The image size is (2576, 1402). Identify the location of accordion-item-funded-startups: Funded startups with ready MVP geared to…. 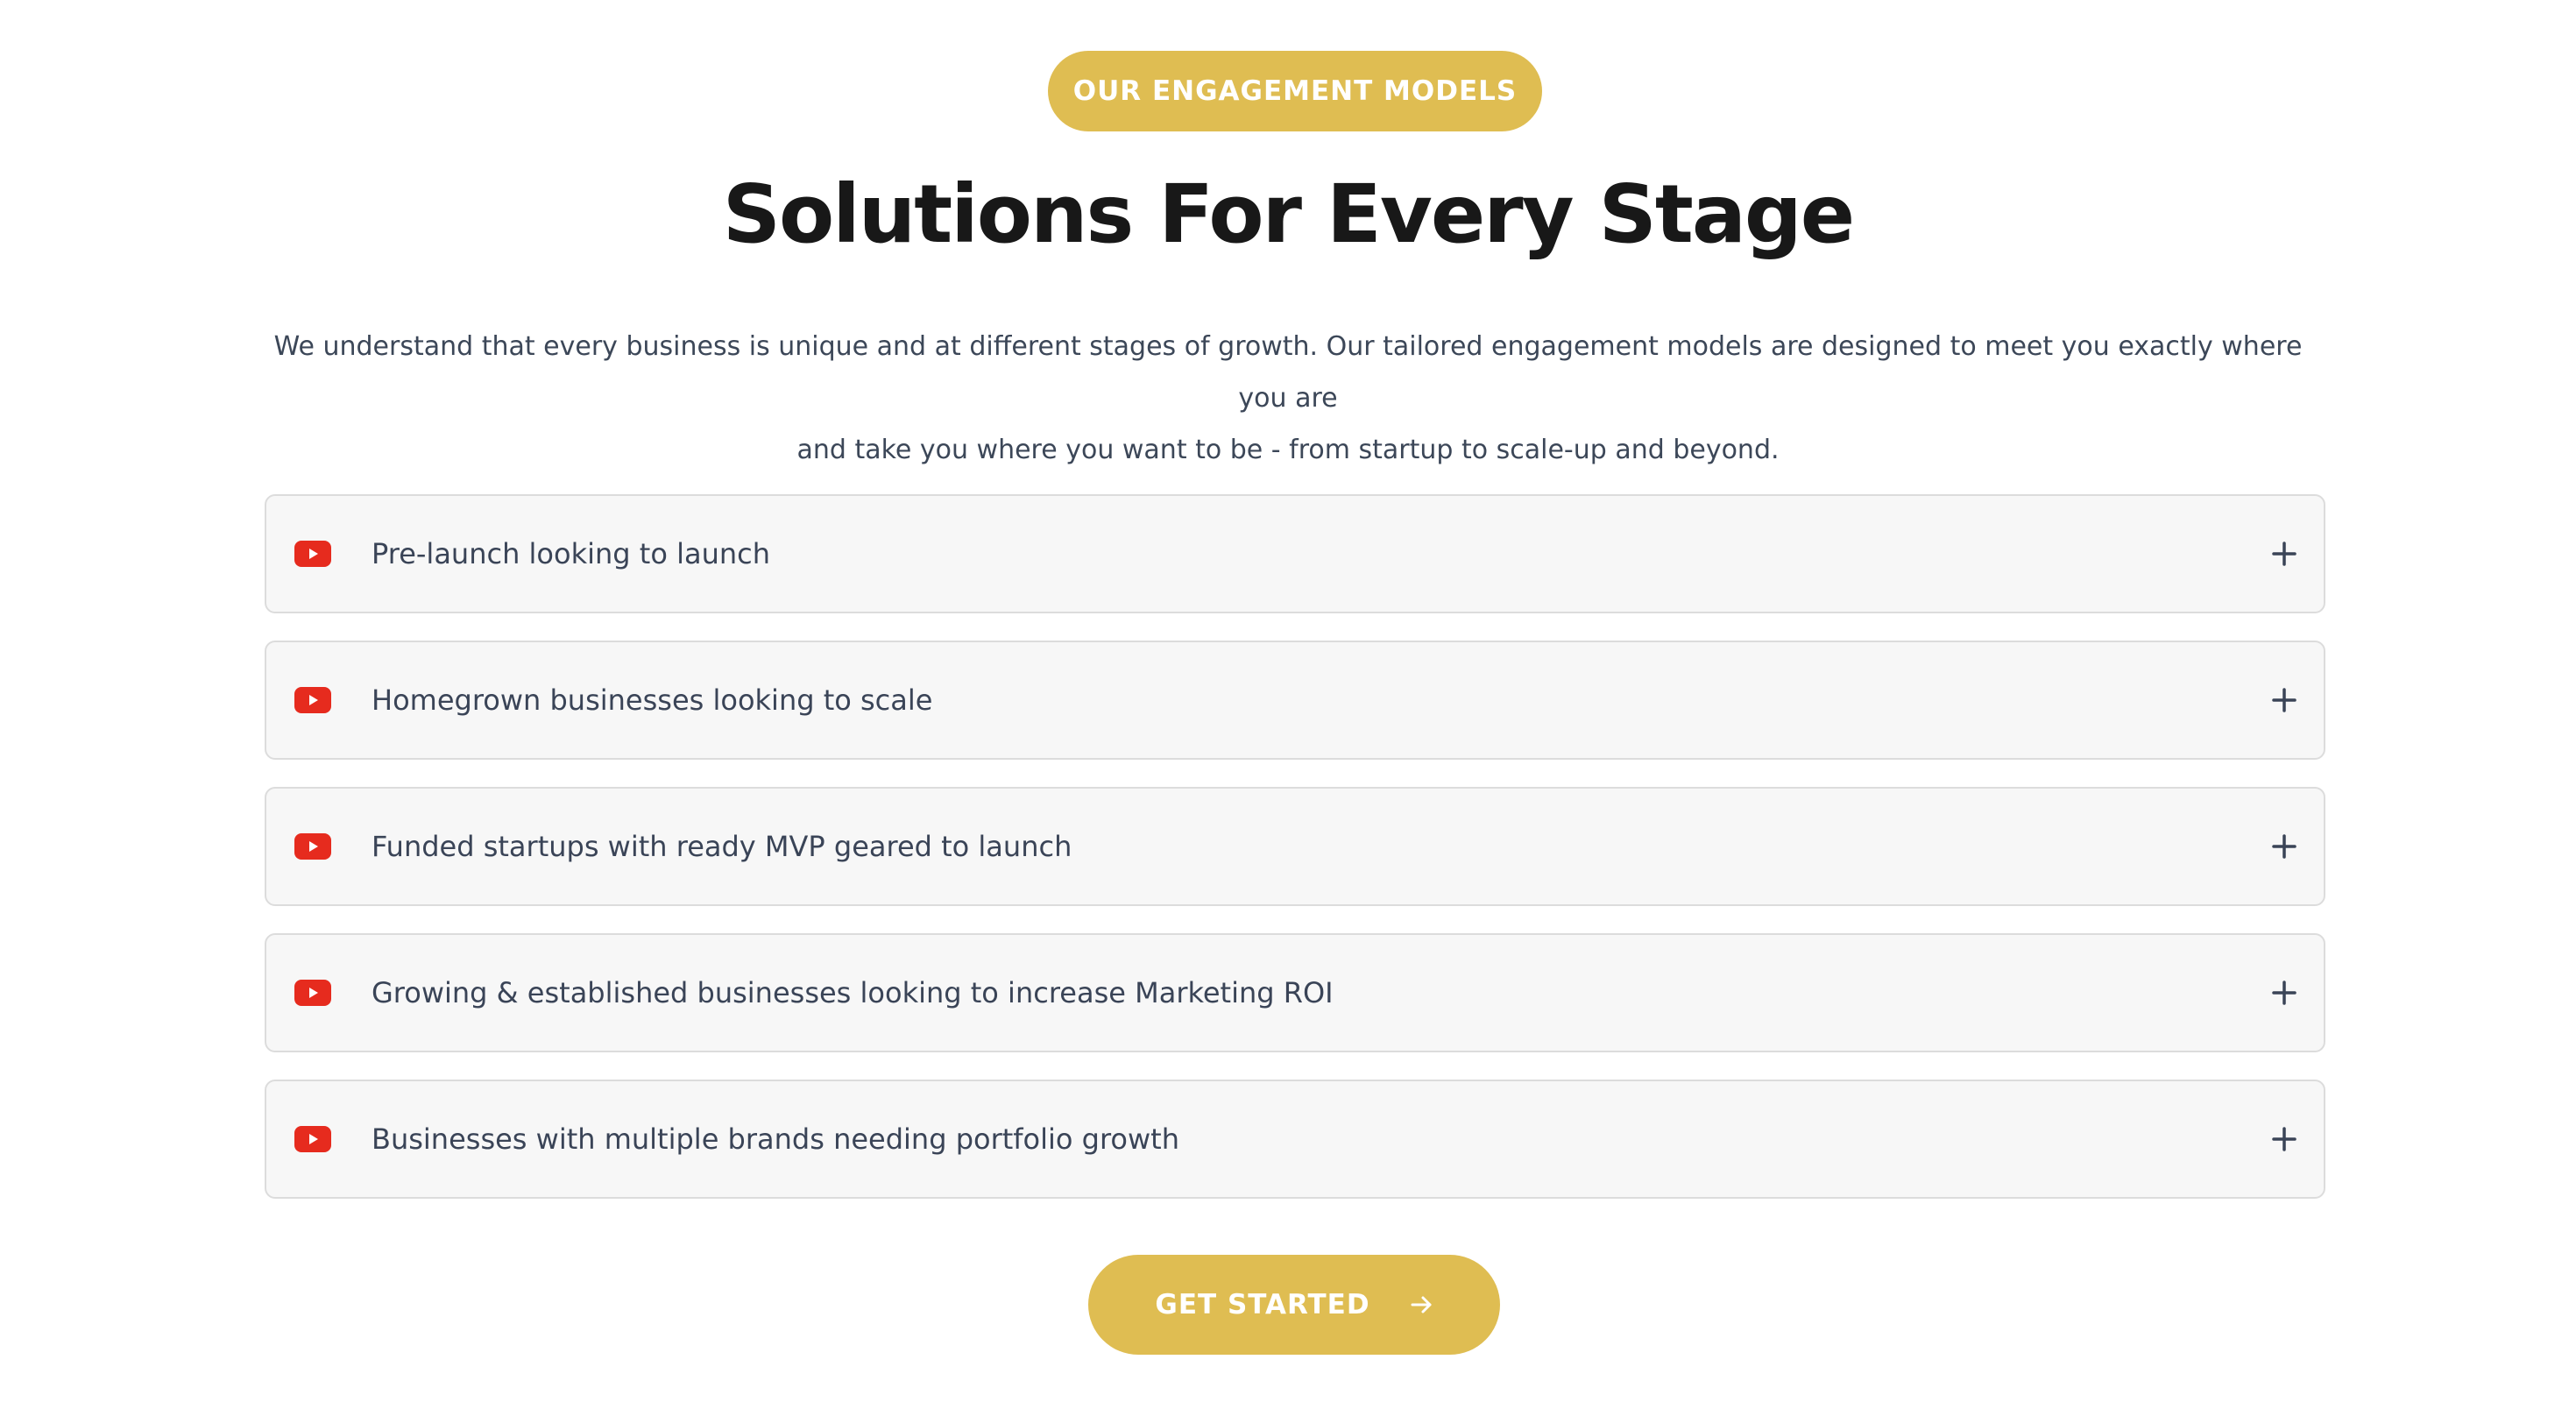
(1295, 846).